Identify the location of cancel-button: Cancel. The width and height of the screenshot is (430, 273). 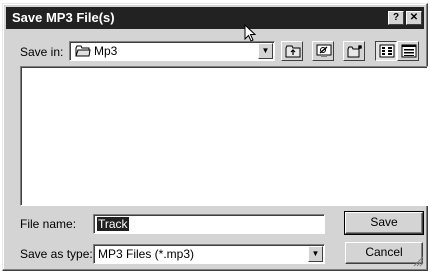
(384, 253).